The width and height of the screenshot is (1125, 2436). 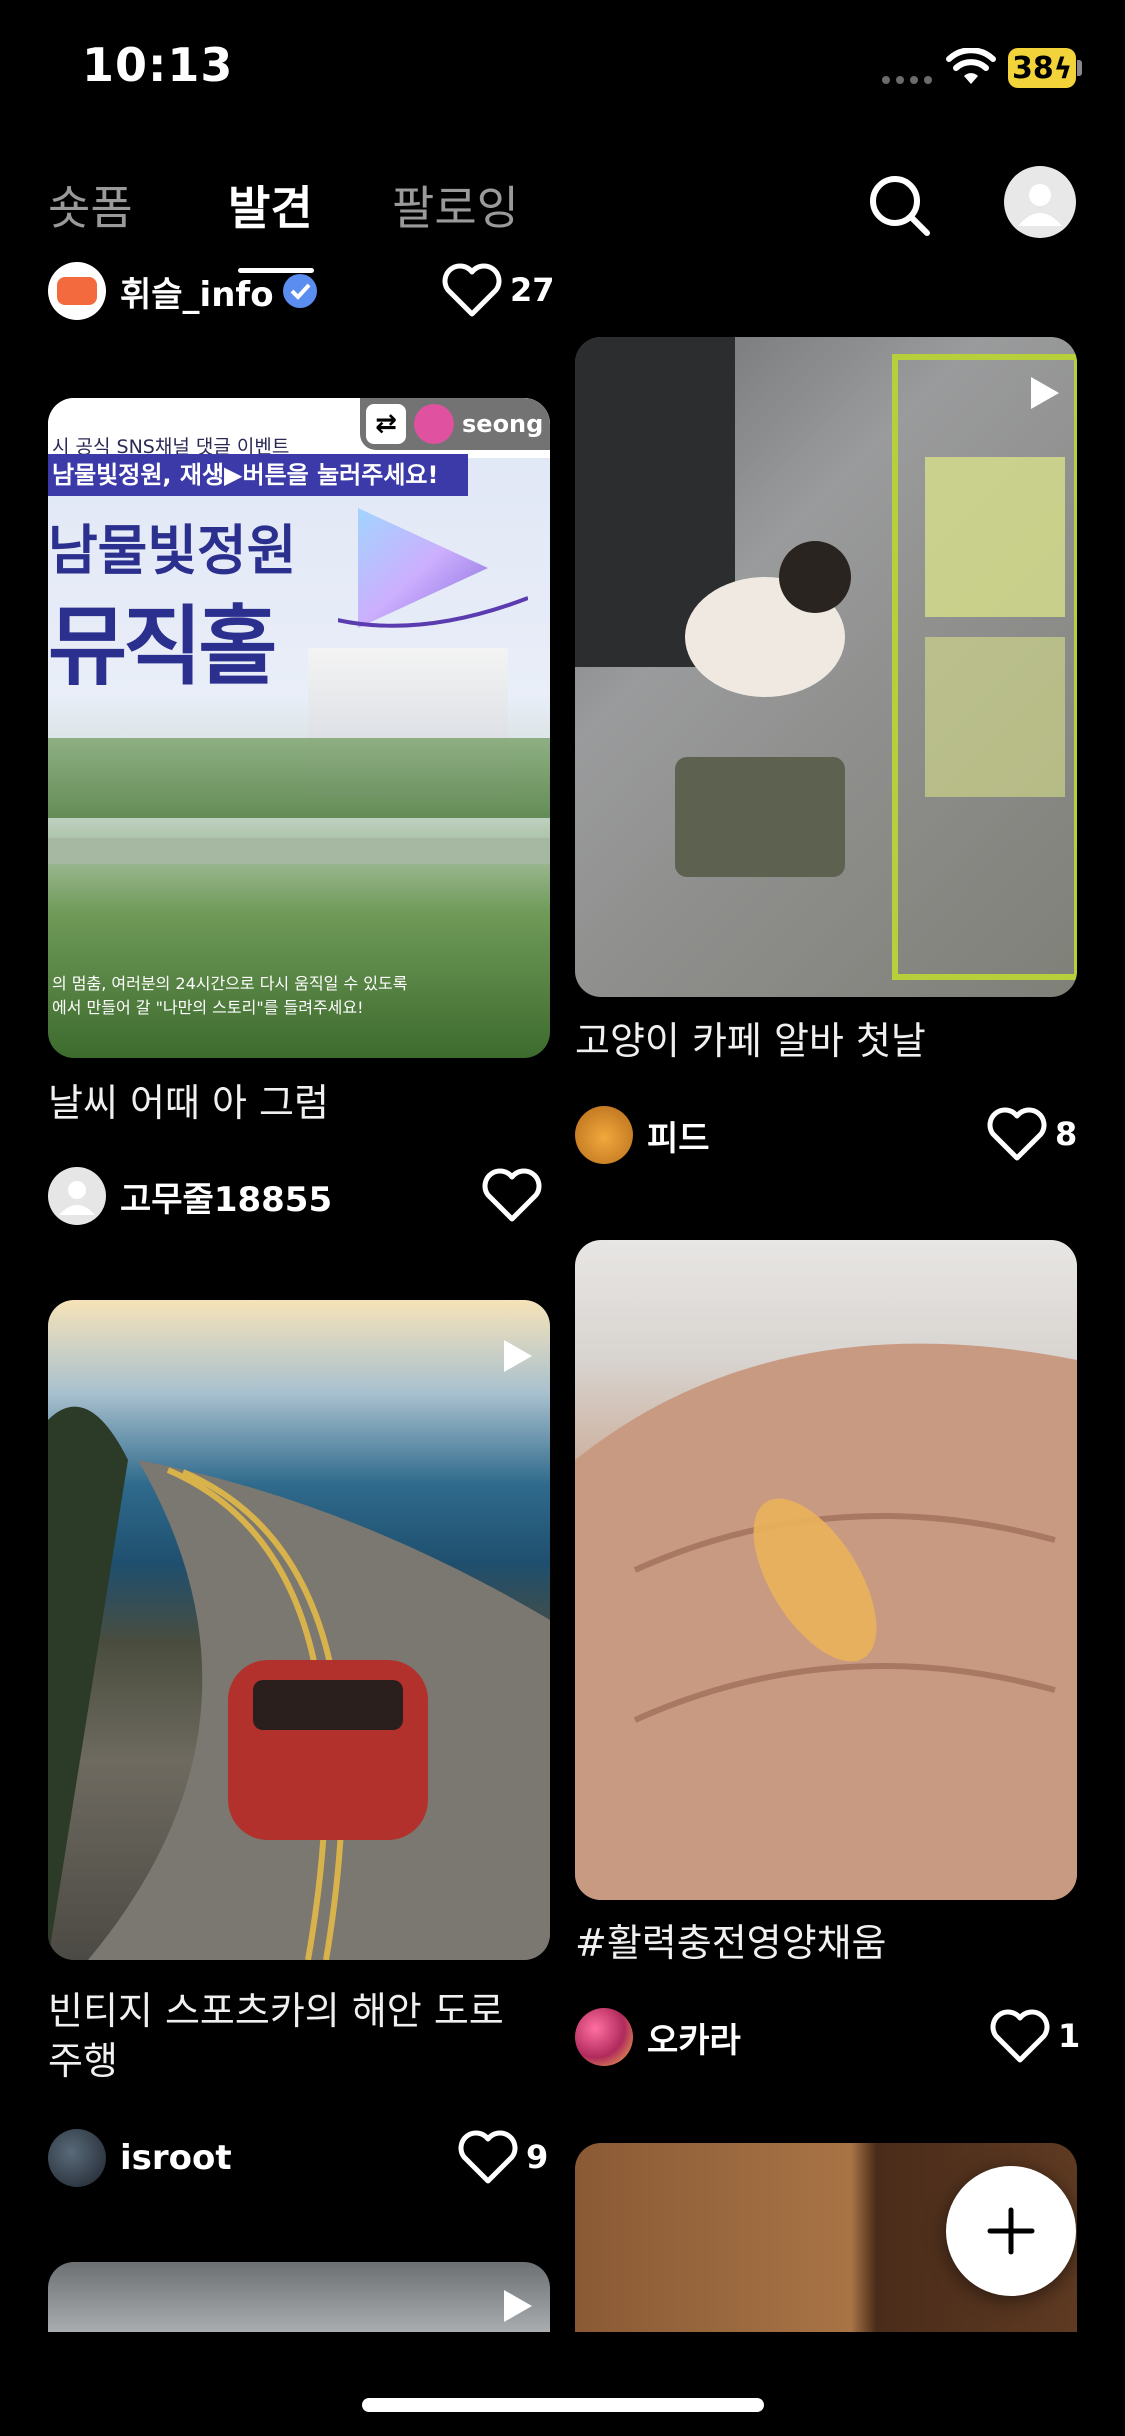 I want to click on verified-badge-icon, so click(x=299, y=291).